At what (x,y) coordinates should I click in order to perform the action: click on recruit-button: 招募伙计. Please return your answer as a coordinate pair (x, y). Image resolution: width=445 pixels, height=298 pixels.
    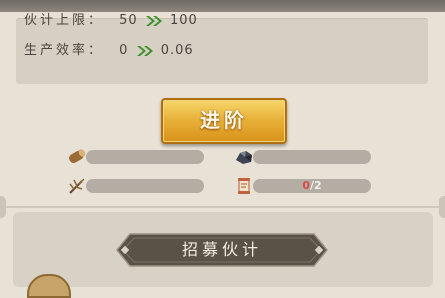
    Looking at the image, I should click on (222, 250).